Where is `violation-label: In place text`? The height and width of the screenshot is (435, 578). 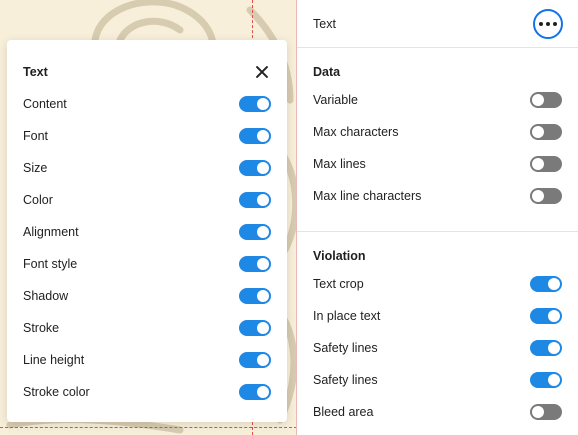
violation-label: In place text is located at coordinates (347, 316).